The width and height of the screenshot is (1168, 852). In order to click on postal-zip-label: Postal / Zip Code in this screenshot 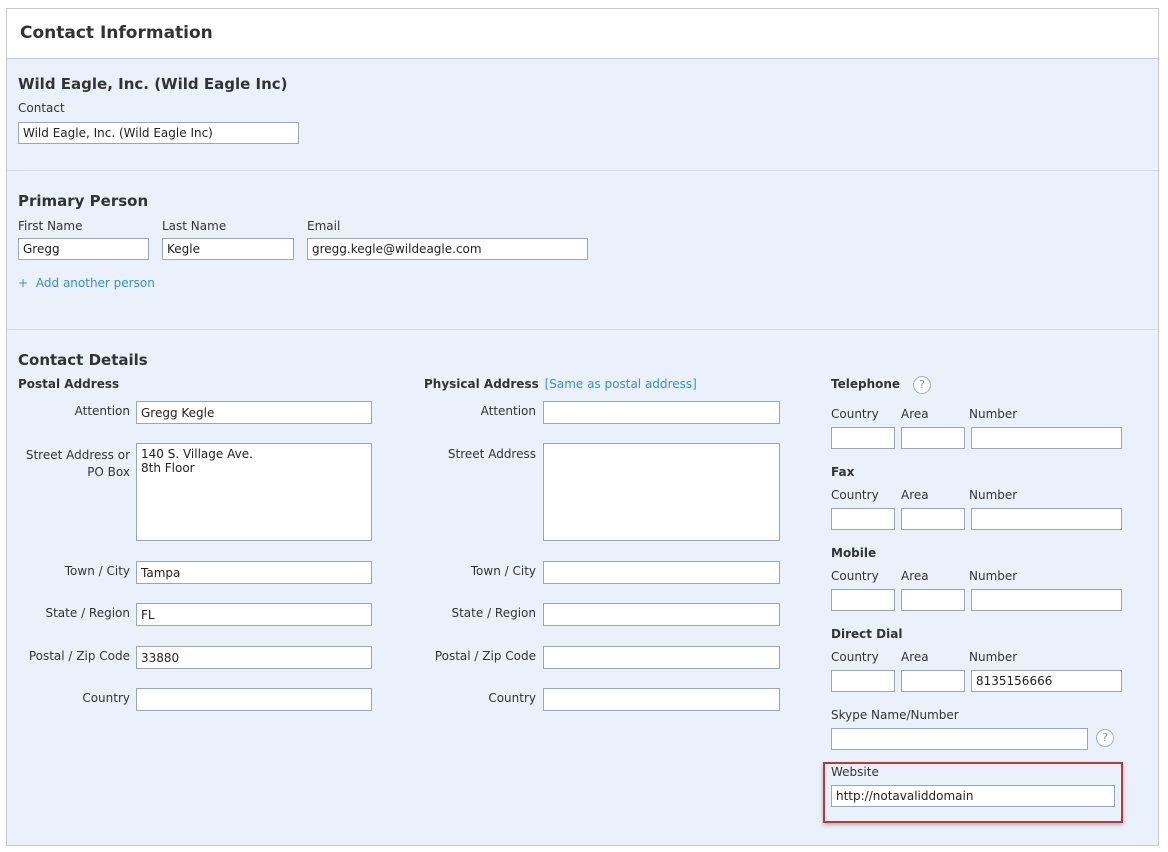, I will do `click(79, 656)`.